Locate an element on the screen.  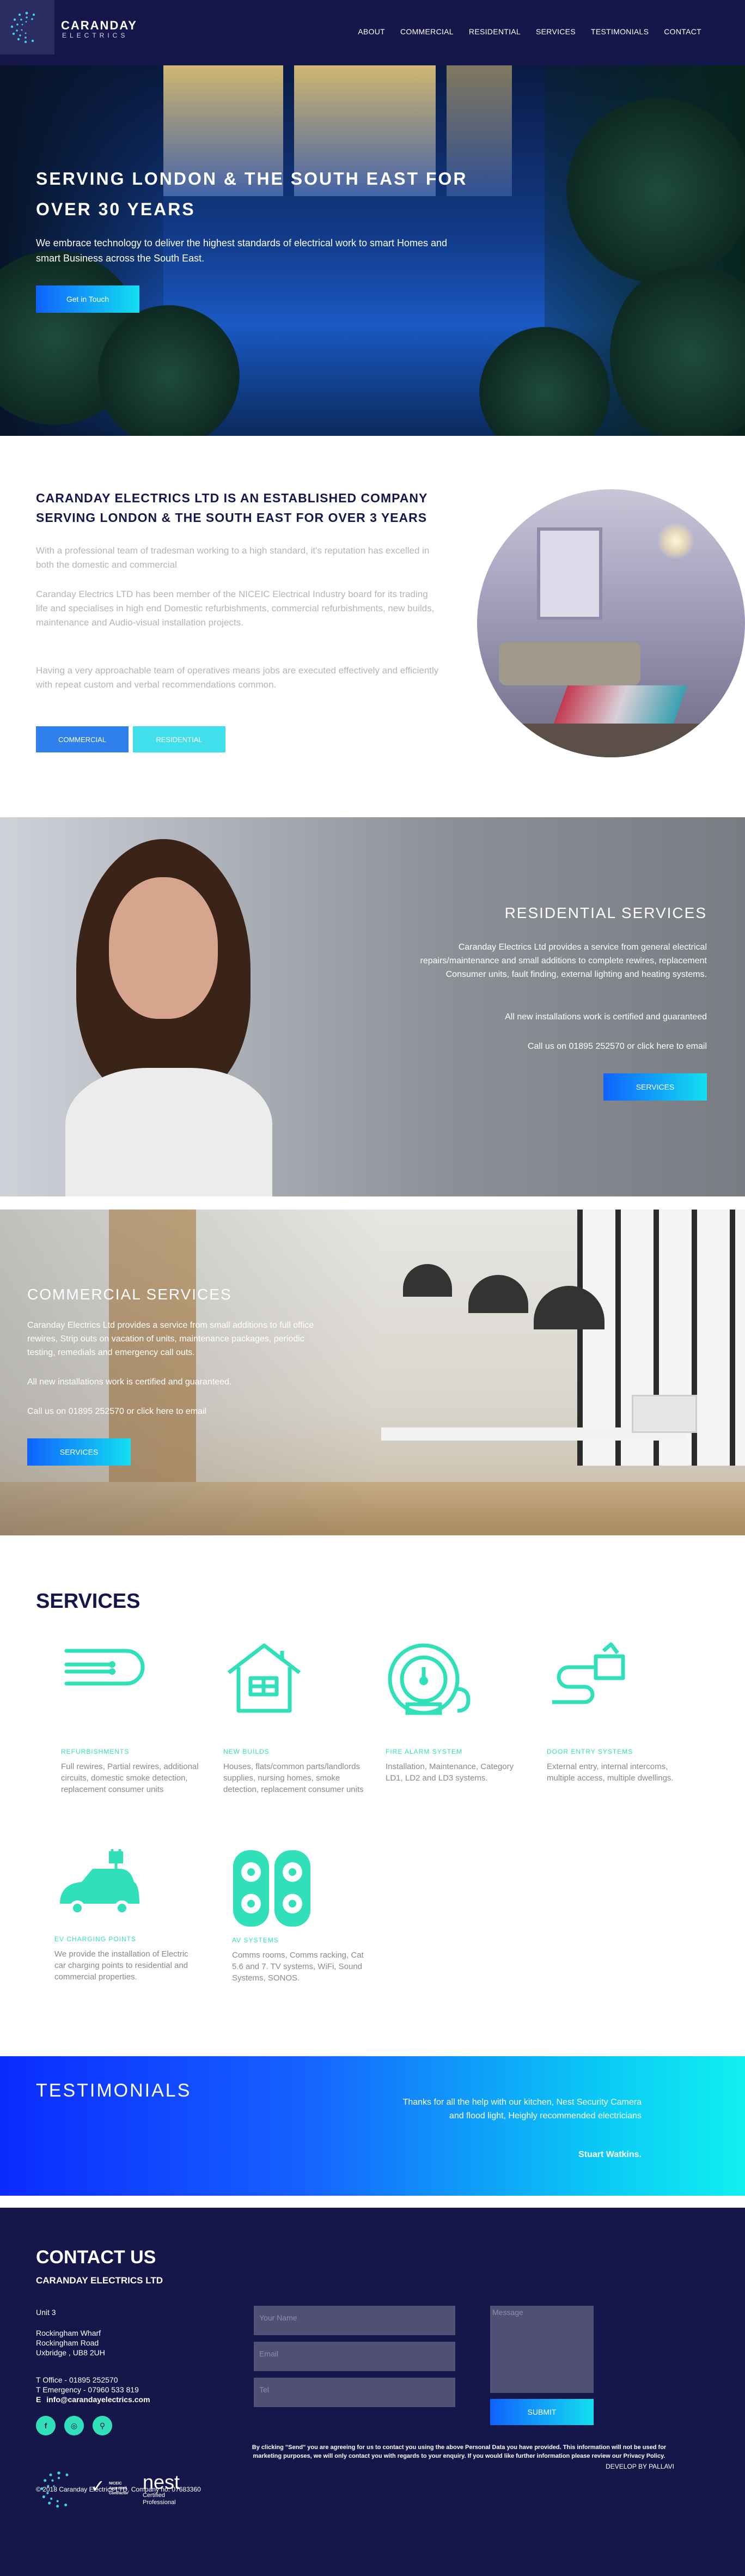
address-line: Rockingham Wharf is located at coordinates (69, 2333).